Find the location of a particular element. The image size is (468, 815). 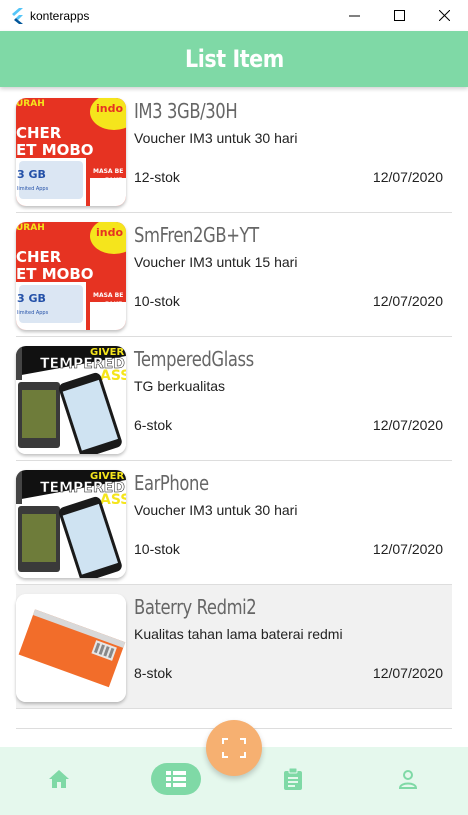

nav-report-button is located at coordinates (293, 779).